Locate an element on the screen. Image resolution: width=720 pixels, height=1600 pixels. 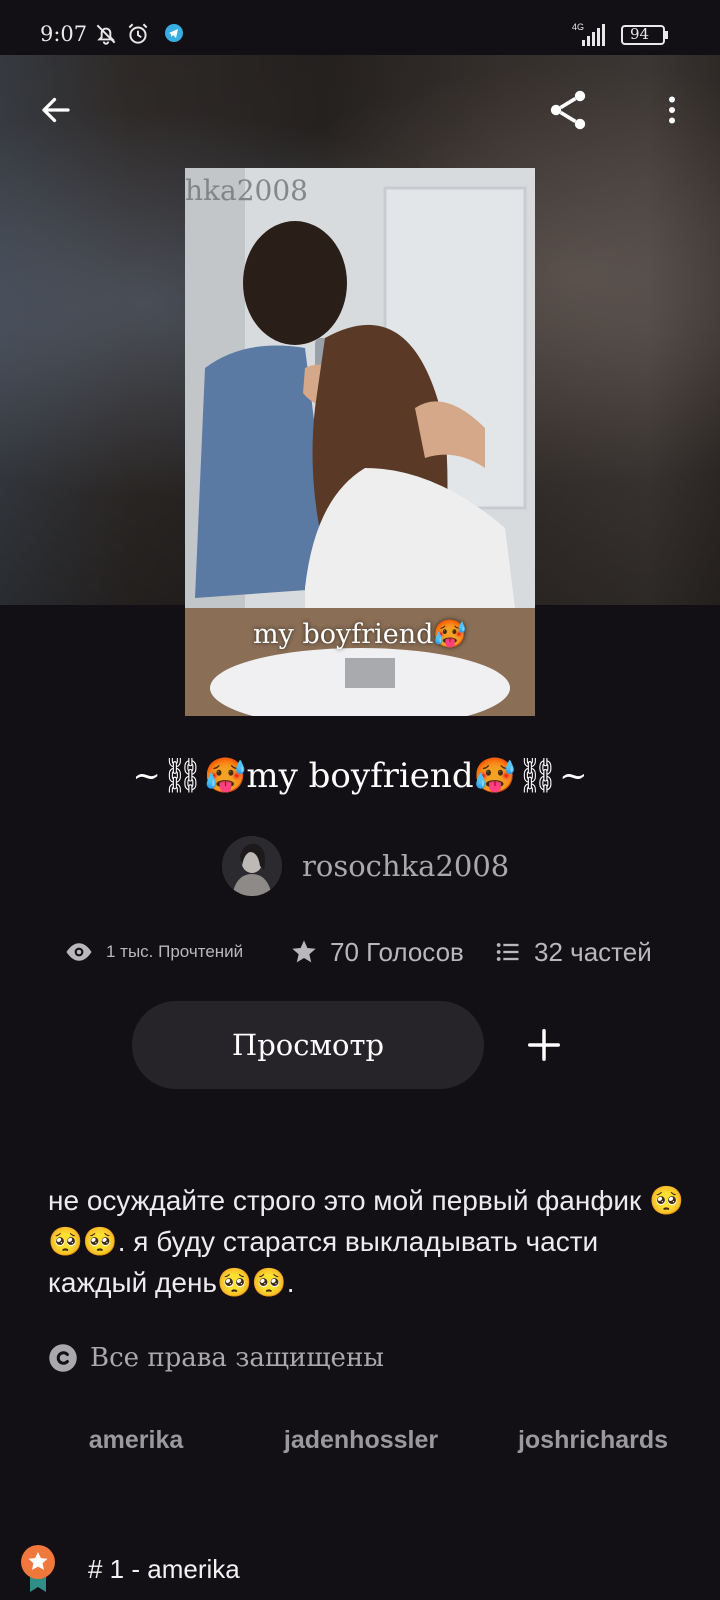
battery-level: 94 is located at coordinates (640, 34).